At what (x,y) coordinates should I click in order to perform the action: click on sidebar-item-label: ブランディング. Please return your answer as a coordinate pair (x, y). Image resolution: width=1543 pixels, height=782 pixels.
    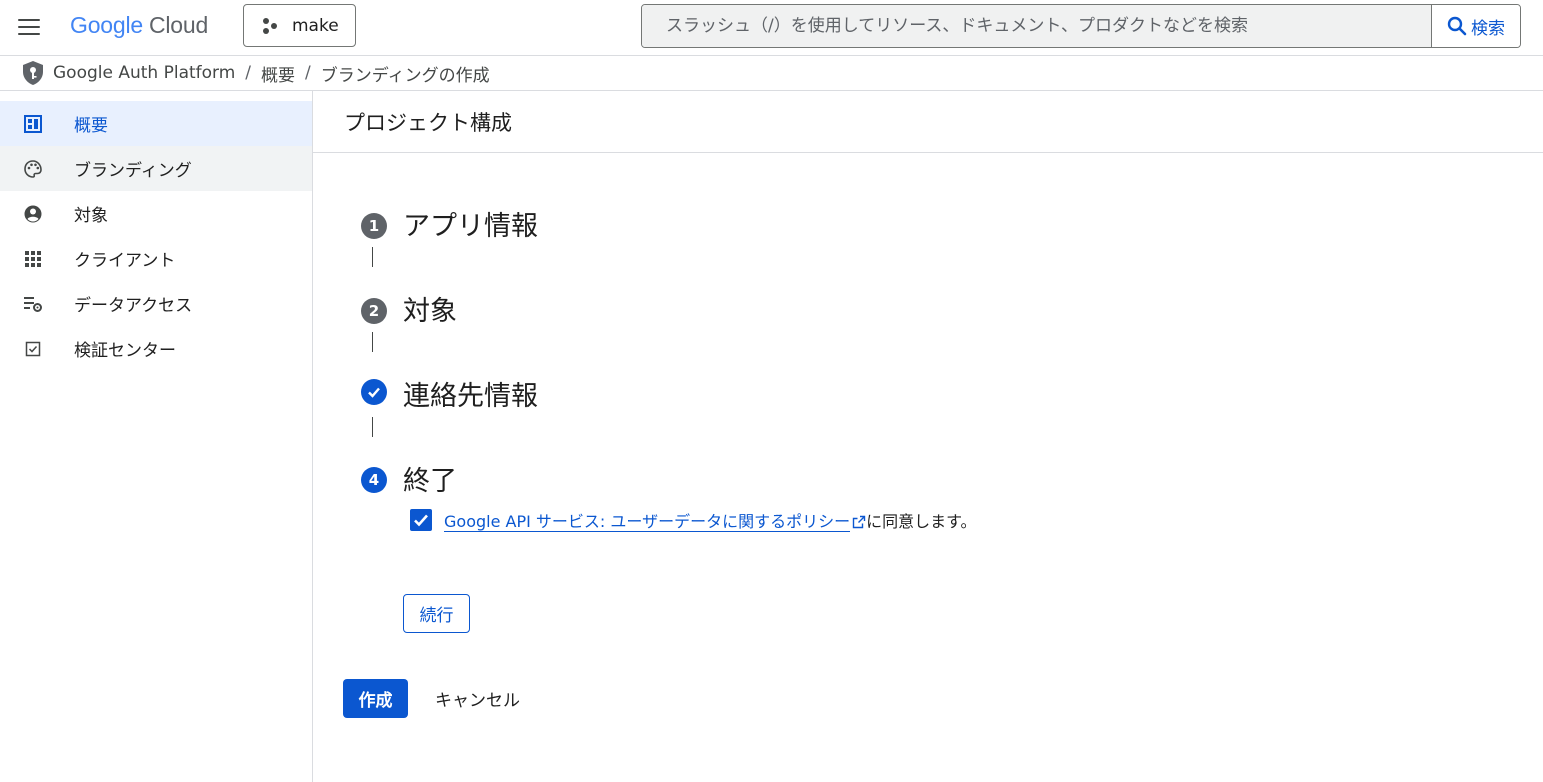
    Looking at the image, I should click on (133, 171).